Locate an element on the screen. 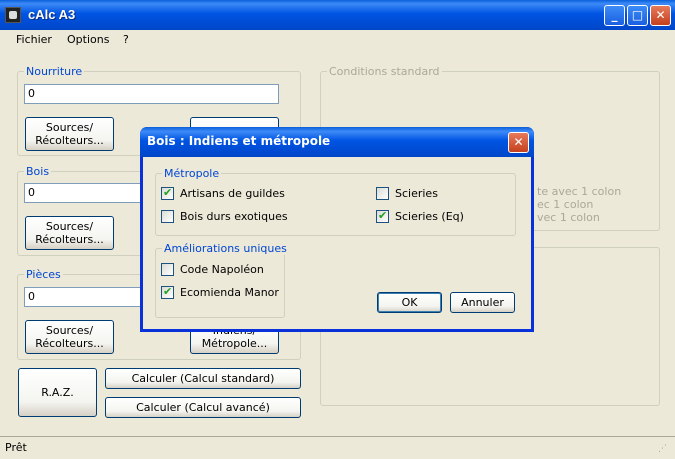  nourriture-input: 0 is located at coordinates (151, 94).